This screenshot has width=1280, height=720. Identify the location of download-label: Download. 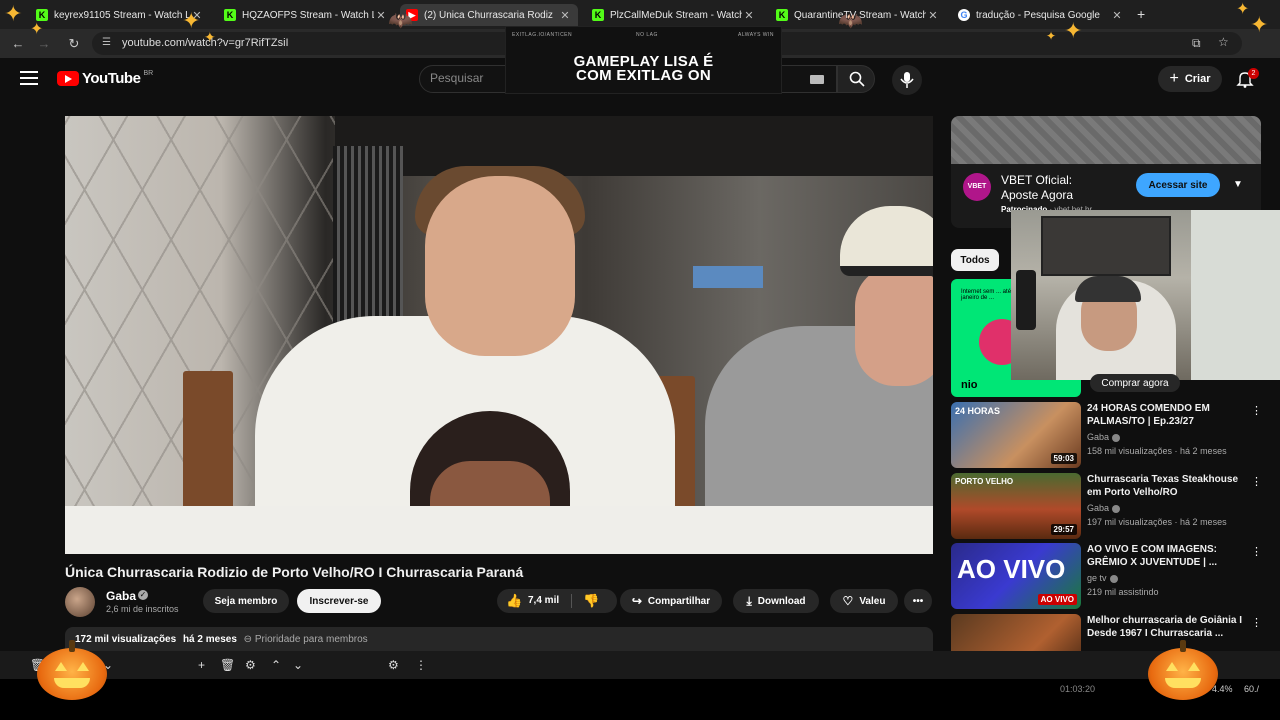
(781, 601).